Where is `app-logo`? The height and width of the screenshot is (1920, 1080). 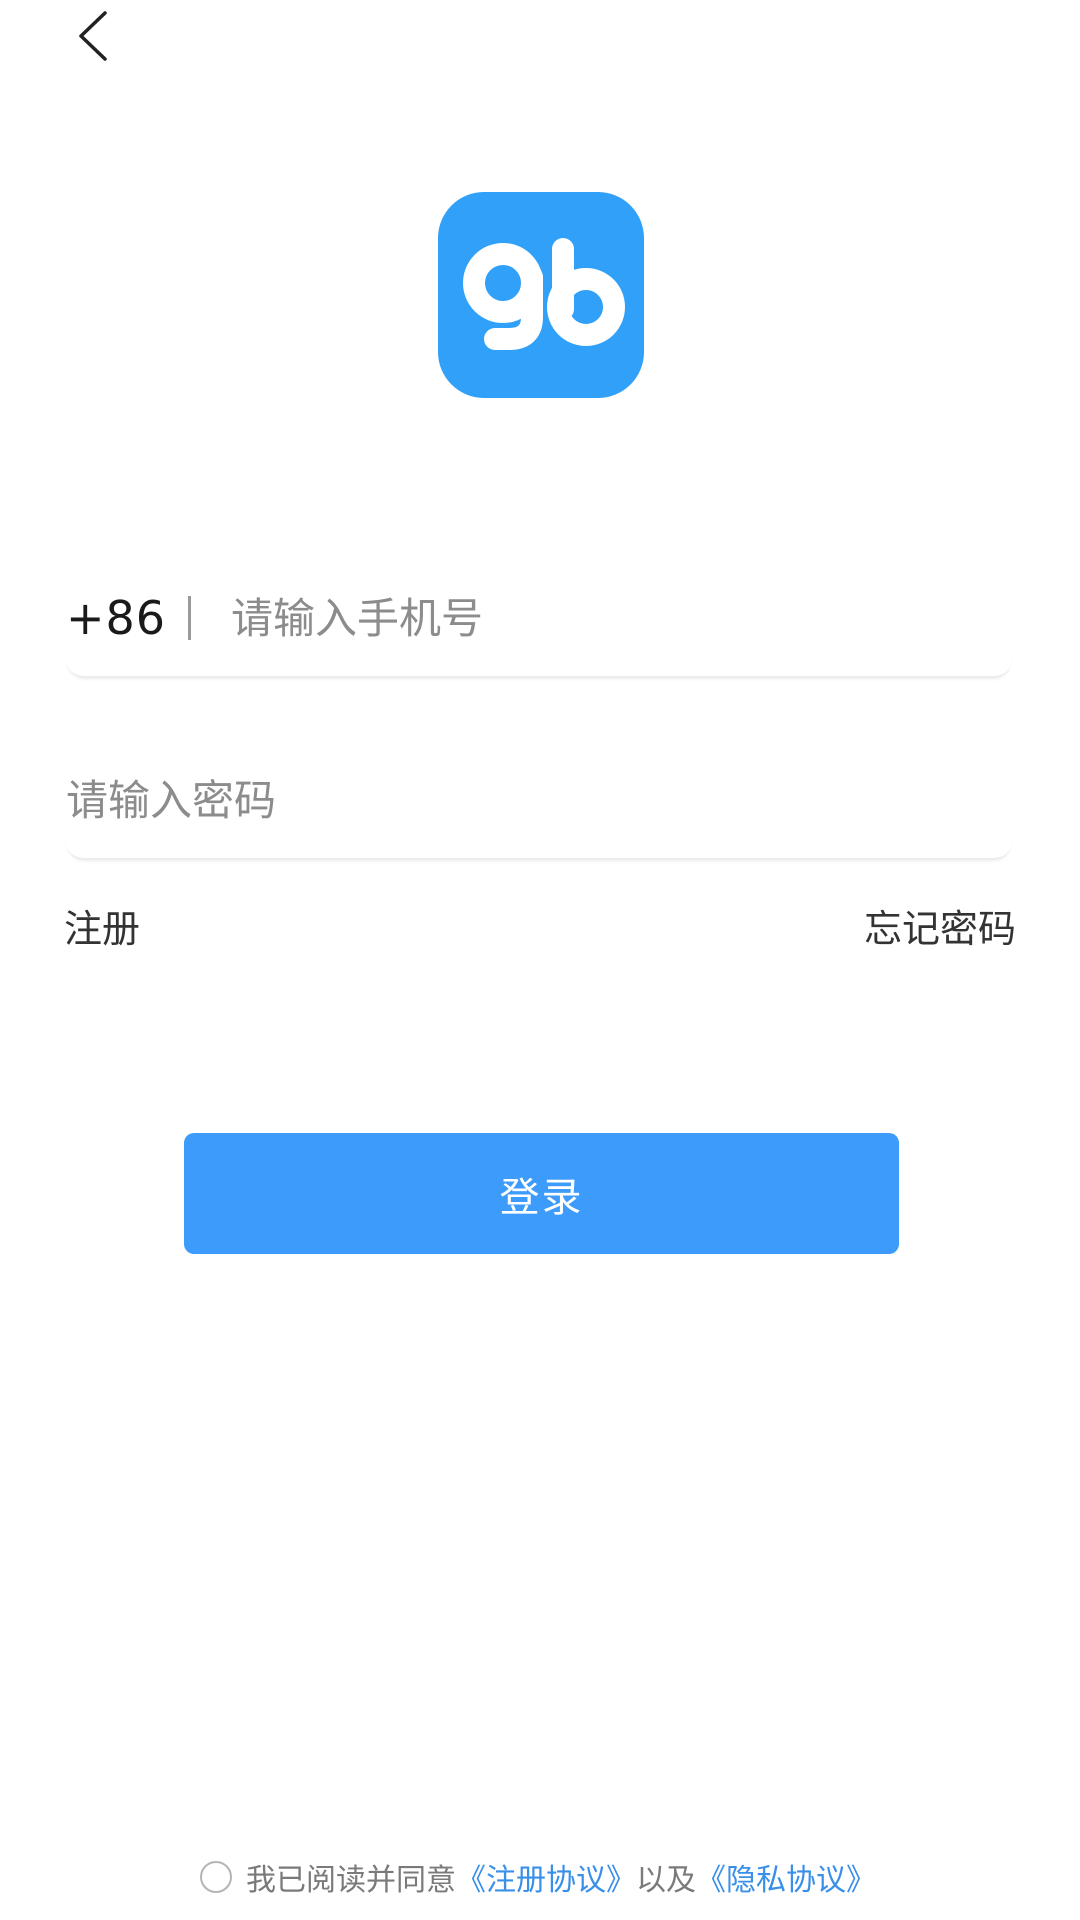
app-logo is located at coordinates (541, 295).